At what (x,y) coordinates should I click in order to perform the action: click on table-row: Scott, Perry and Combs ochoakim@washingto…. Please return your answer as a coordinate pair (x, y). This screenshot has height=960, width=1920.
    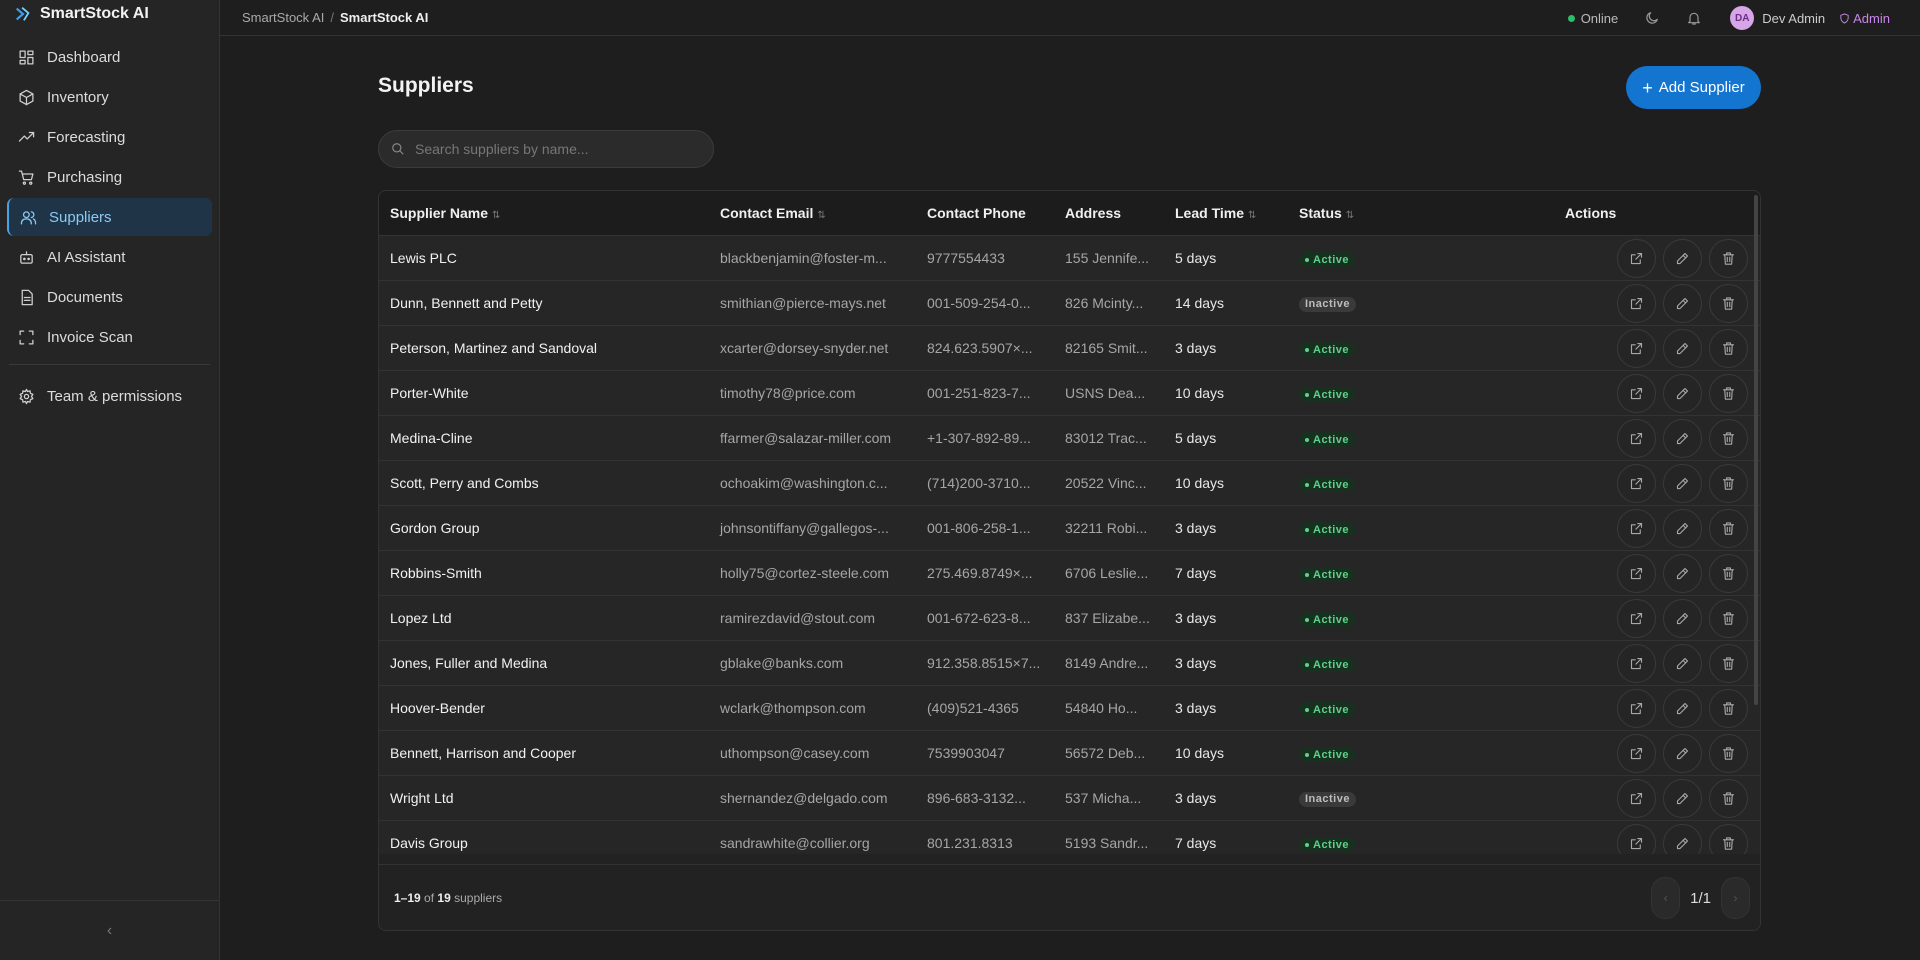
    Looking at the image, I should click on (1069, 483).